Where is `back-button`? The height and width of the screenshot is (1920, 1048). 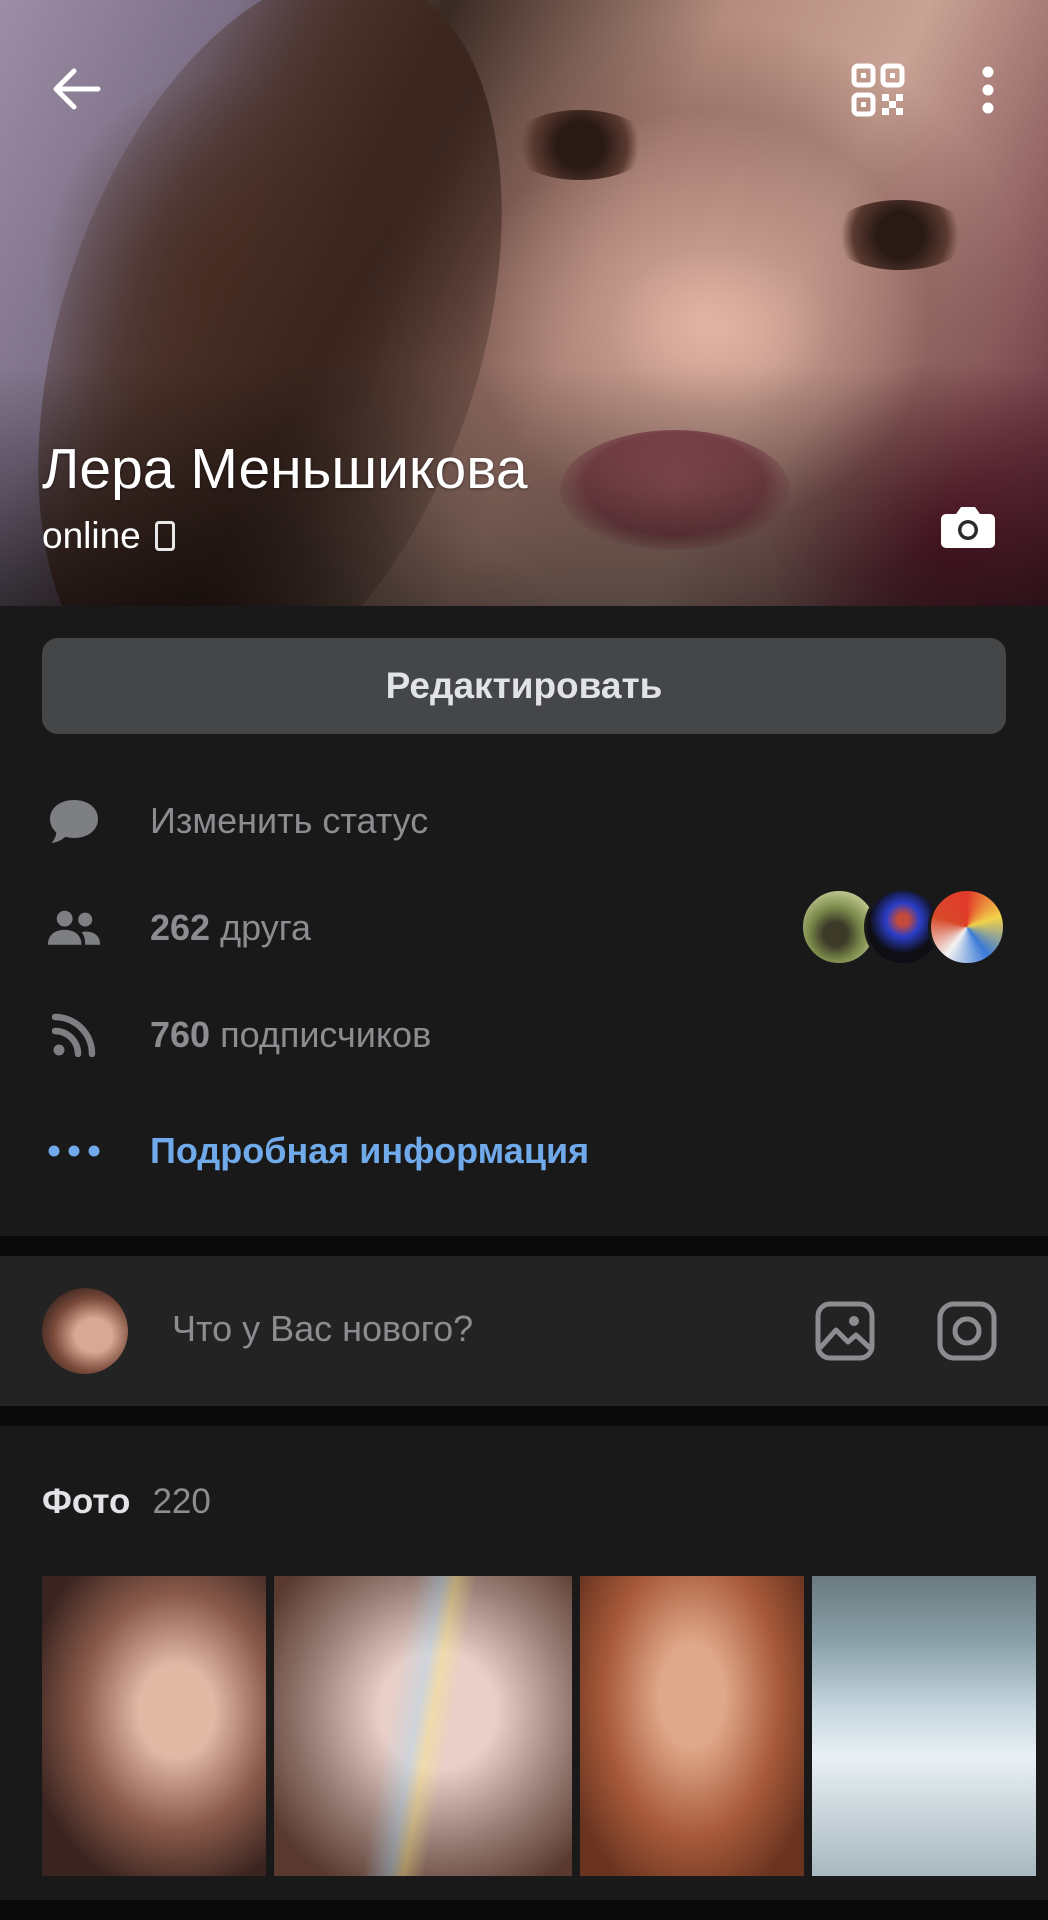 back-button is located at coordinates (76, 89).